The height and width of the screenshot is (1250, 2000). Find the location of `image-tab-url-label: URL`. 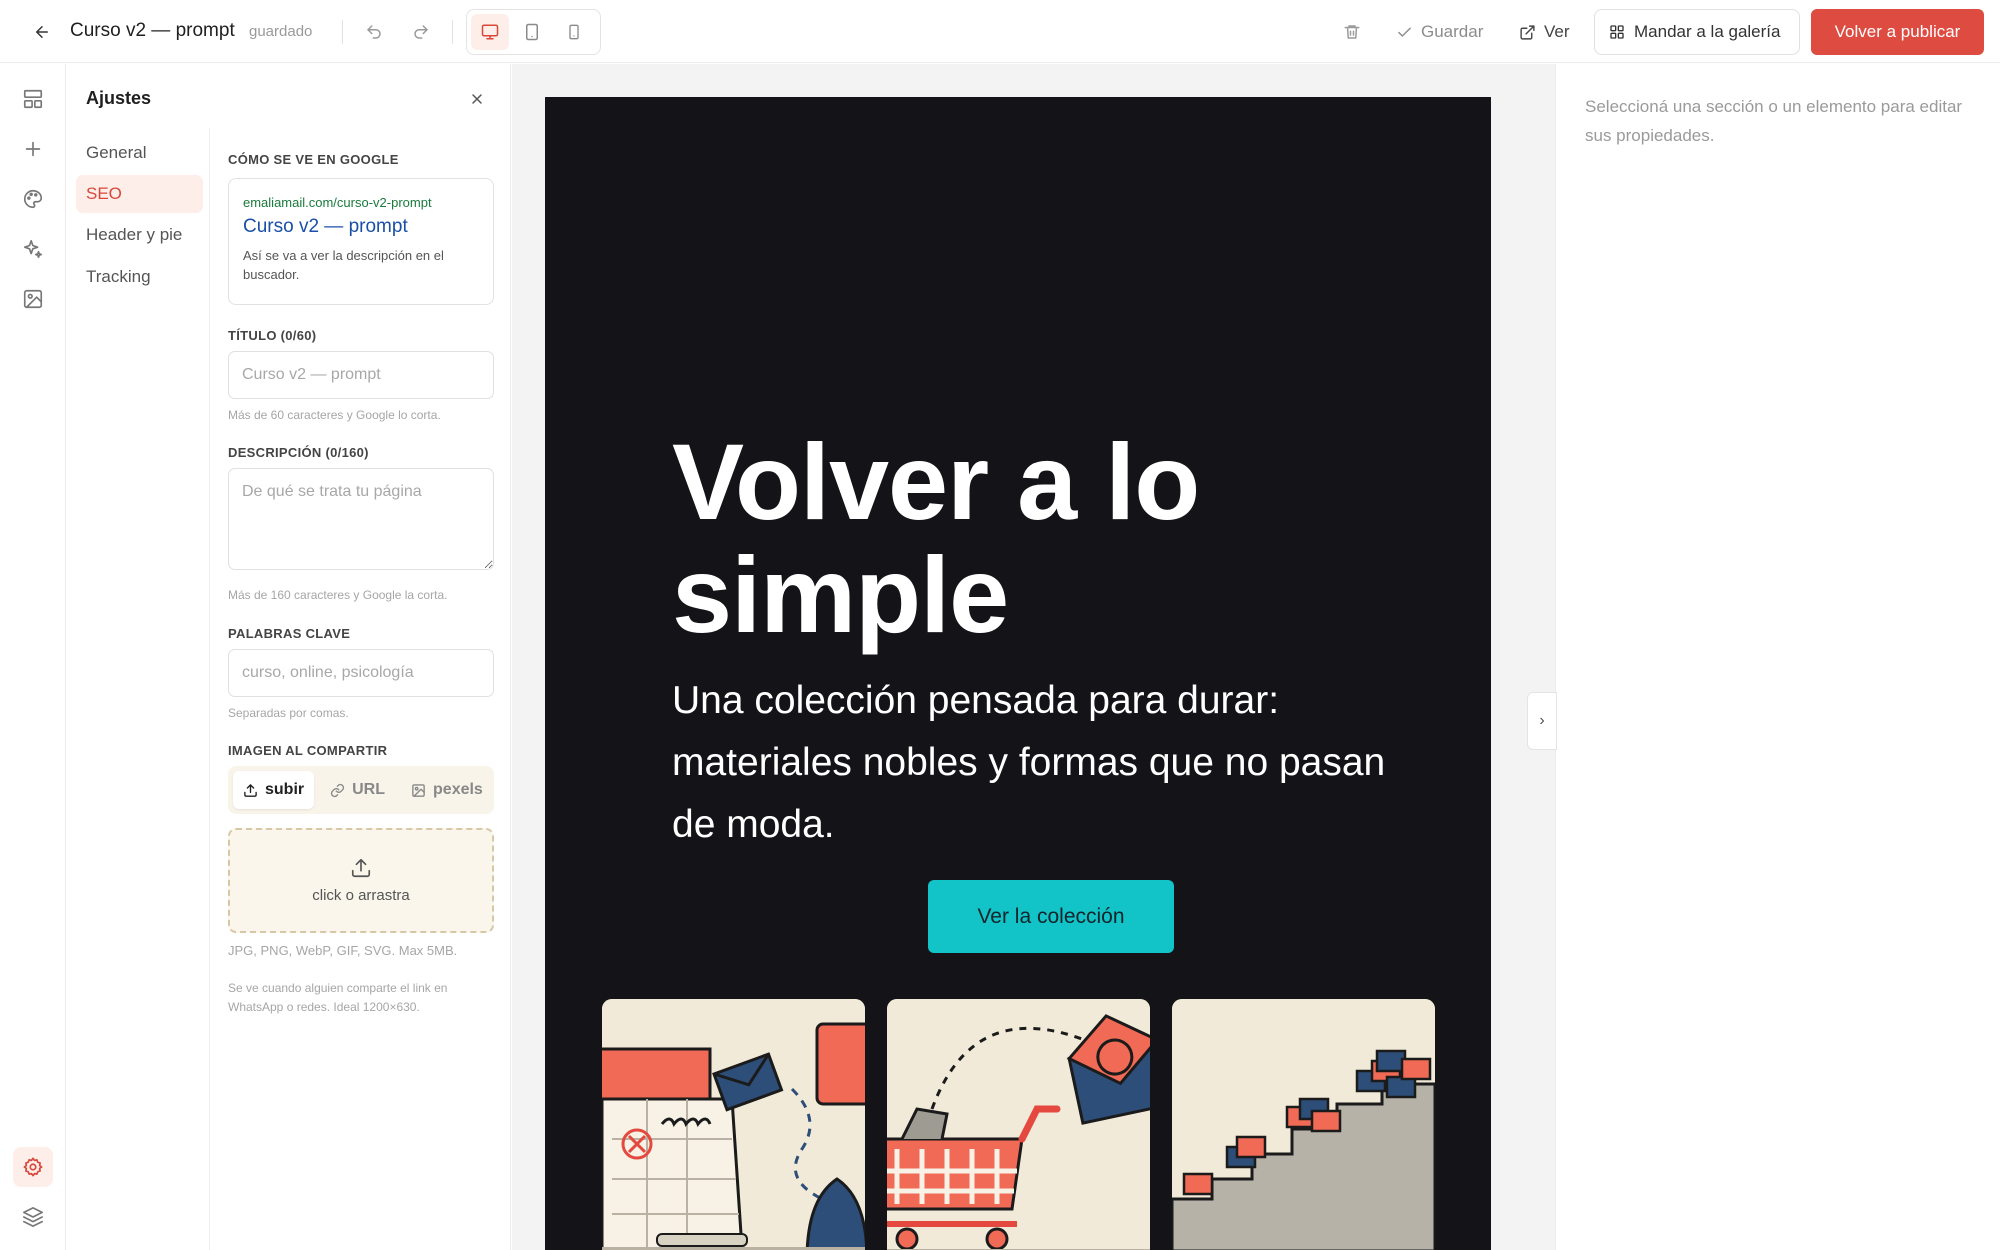

image-tab-url-label: URL is located at coordinates (369, 789).